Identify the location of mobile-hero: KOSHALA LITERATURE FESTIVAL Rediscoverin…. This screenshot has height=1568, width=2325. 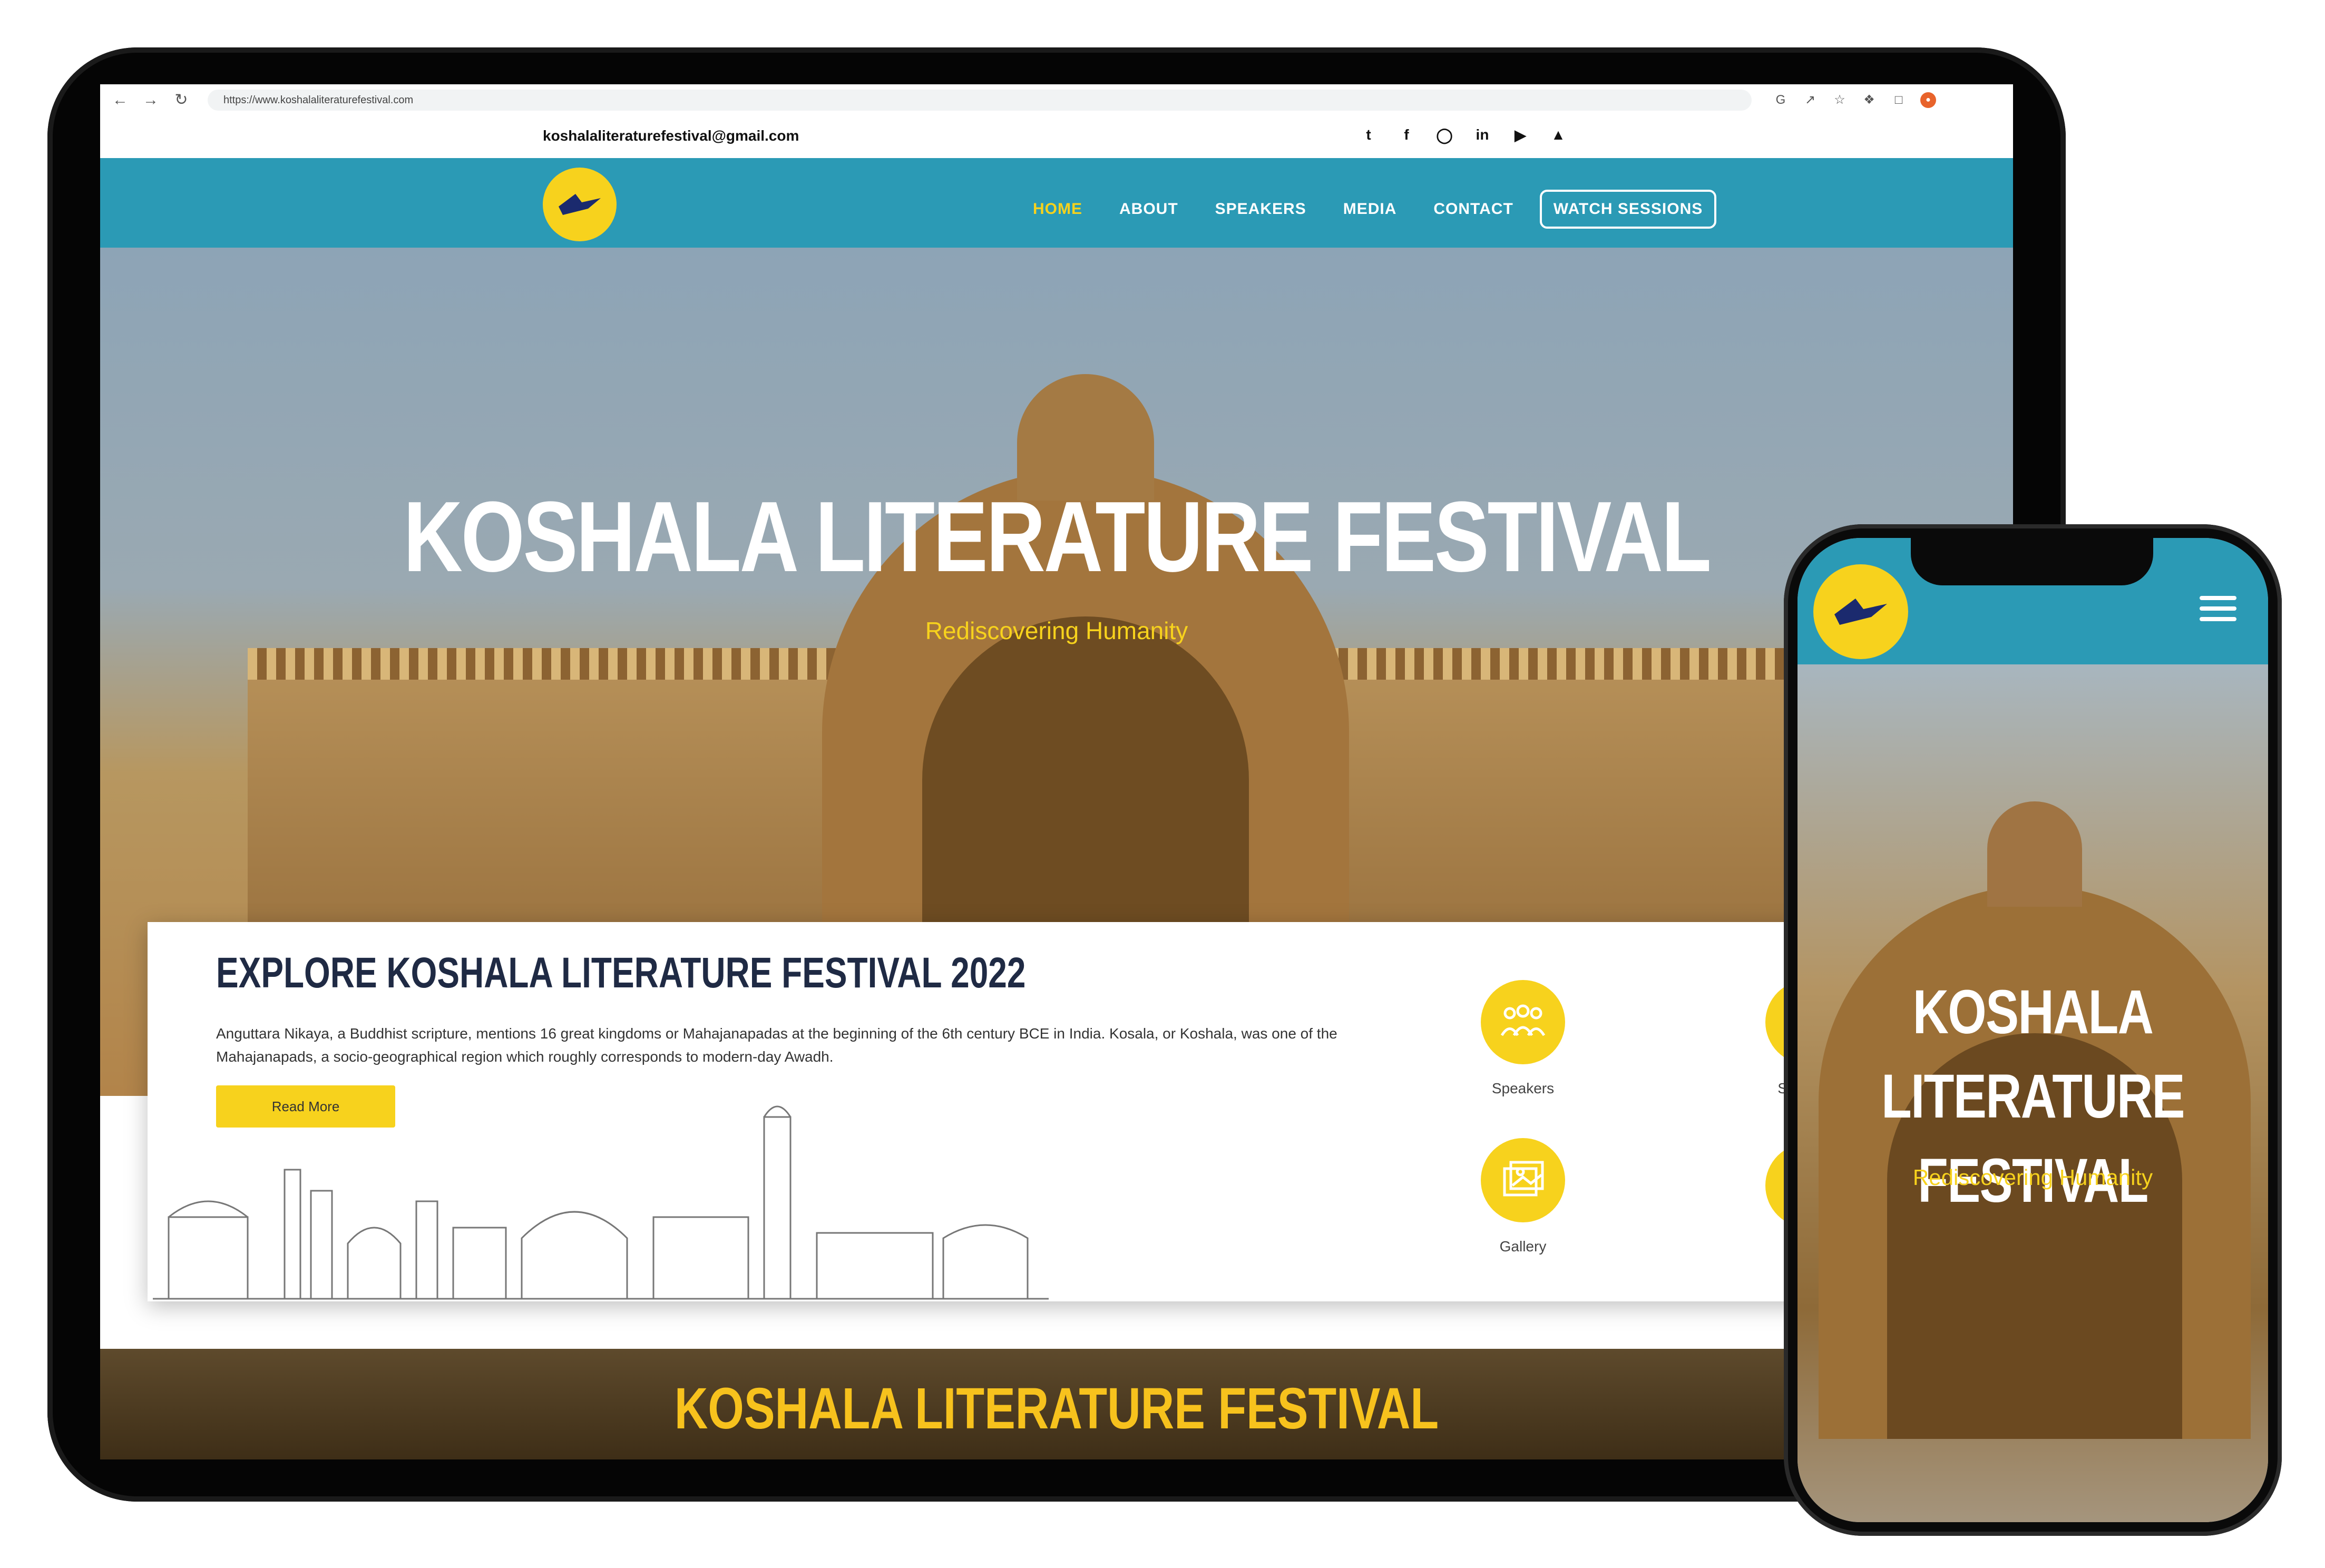
(2033, 1093).